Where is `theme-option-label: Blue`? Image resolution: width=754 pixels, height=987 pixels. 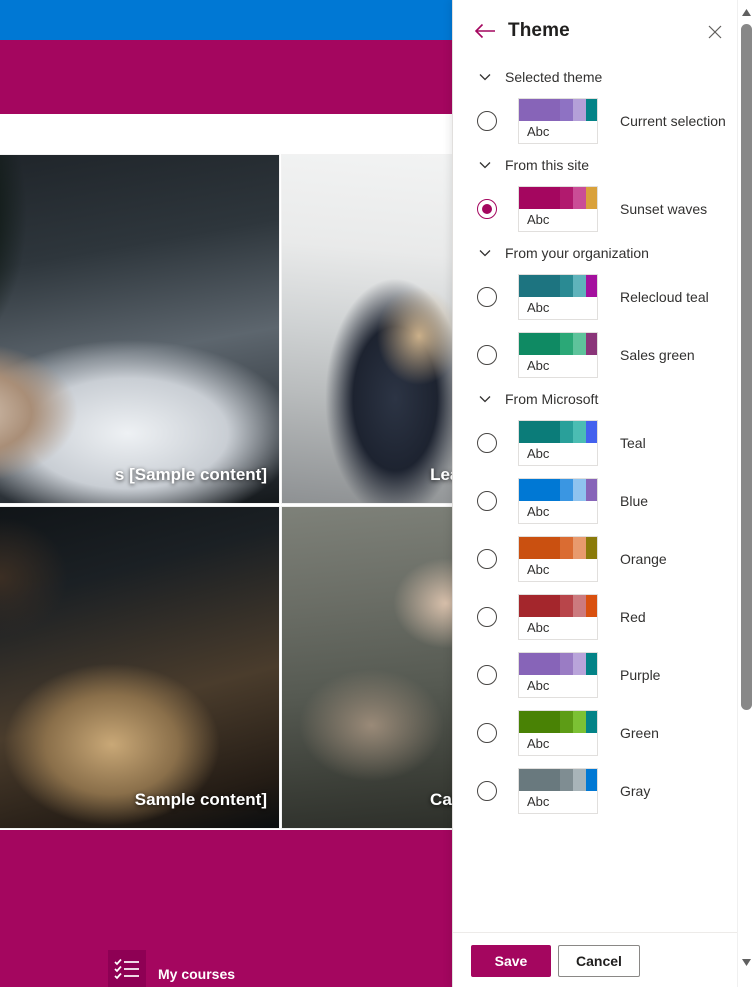
theme-option-label: Blue is located at coordinates (634, 501).